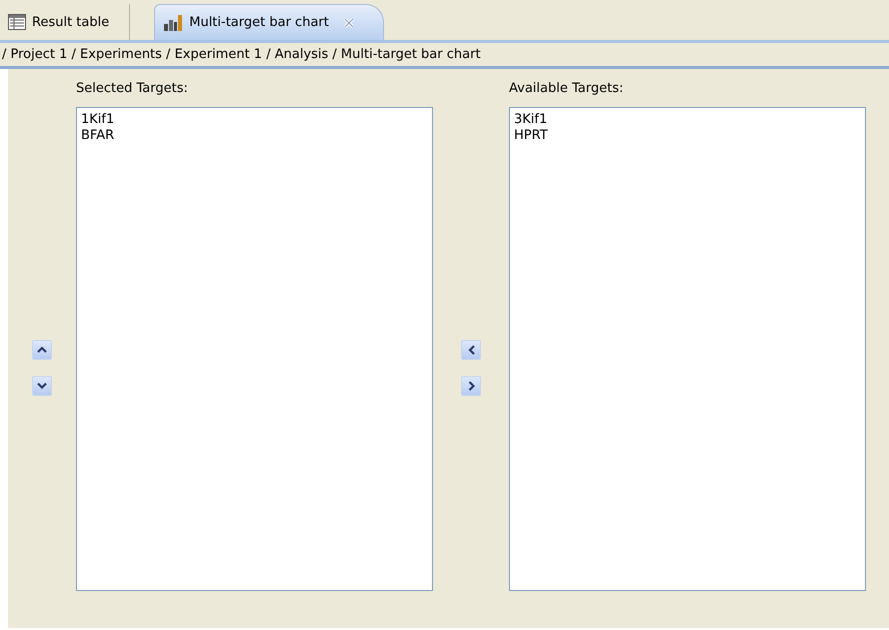 The image size is (889, 630). What do you see at coordinates (687, 120) in the screenshot?
I see `list-item: 3Kif1` at bounding box center [687, 120].